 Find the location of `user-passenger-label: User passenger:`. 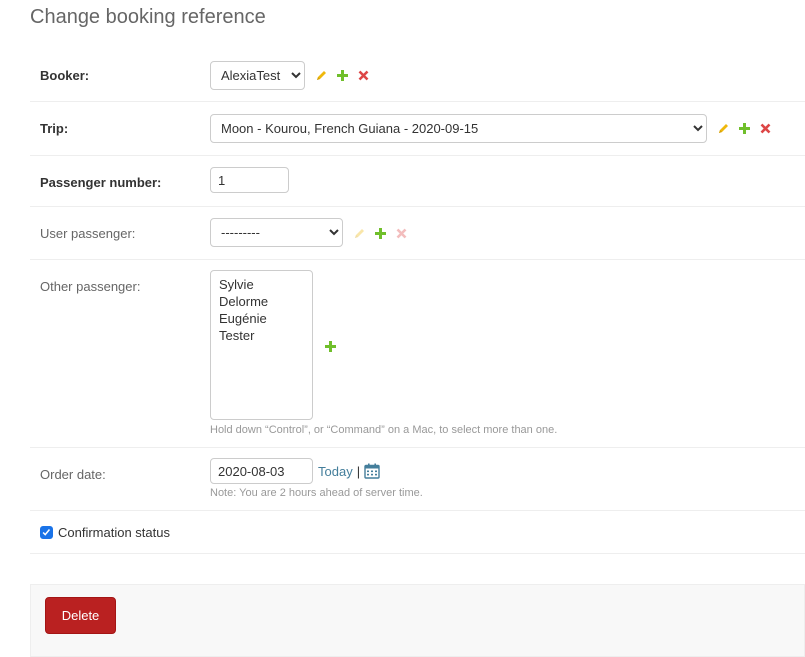

user-passenger-label: User passenger: is located at coordinates (88, 233).